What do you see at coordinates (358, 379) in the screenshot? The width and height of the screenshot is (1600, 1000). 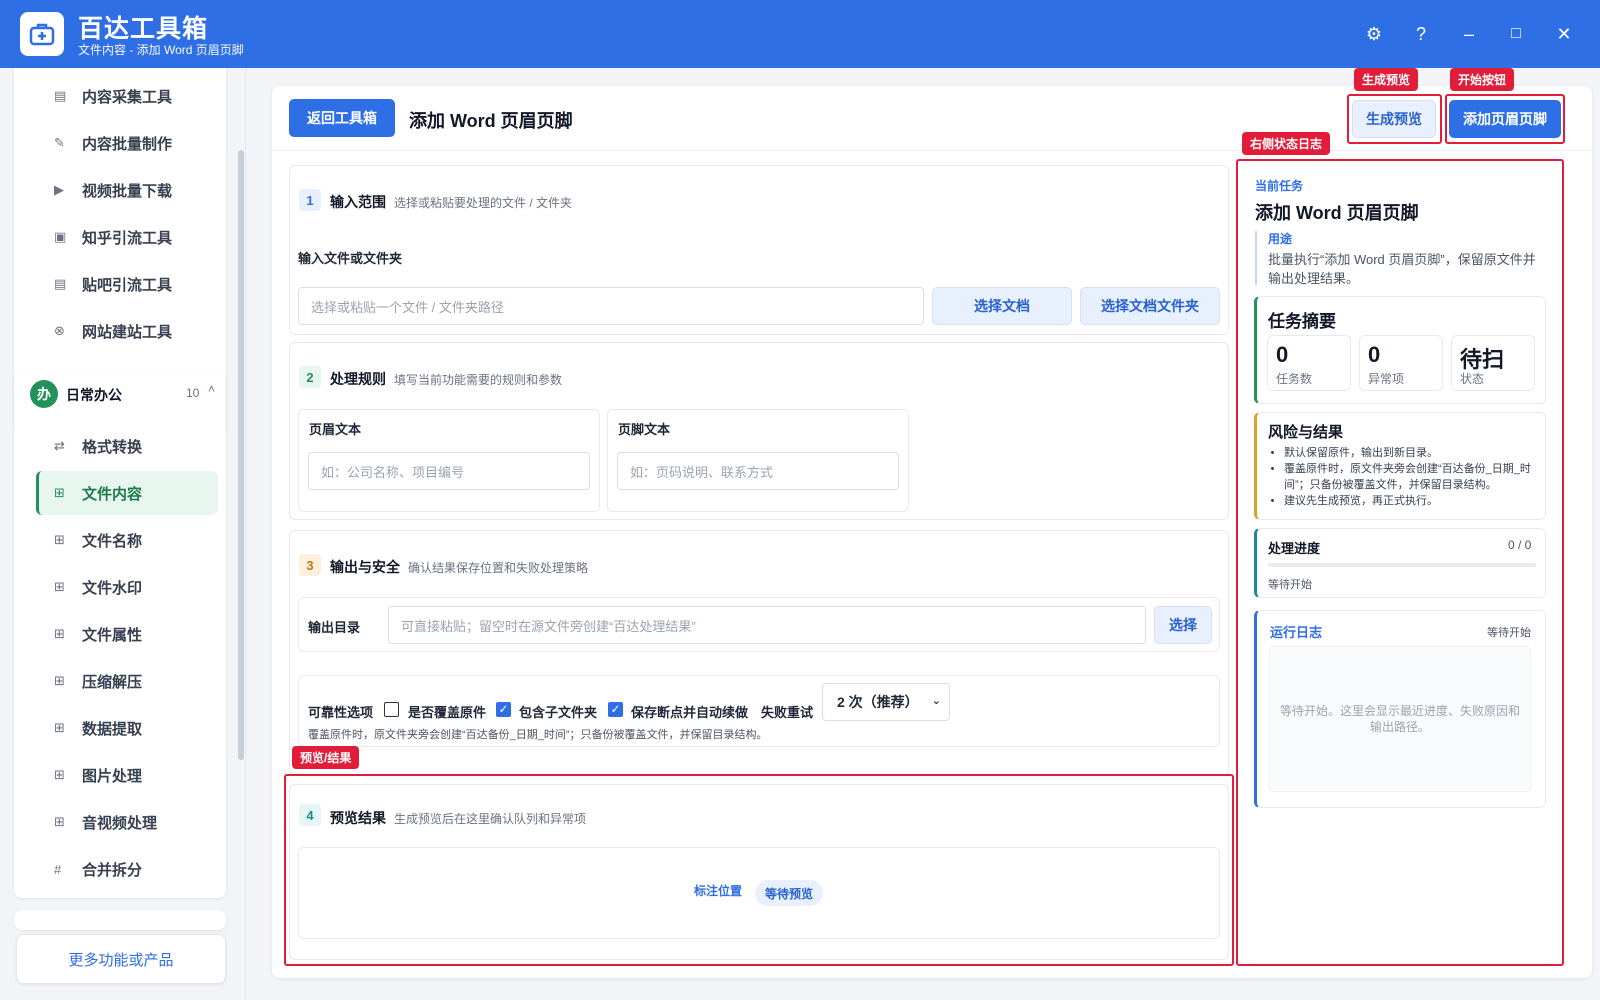 I see `step2-title: 处理规则` at bounding box center [358, 379].